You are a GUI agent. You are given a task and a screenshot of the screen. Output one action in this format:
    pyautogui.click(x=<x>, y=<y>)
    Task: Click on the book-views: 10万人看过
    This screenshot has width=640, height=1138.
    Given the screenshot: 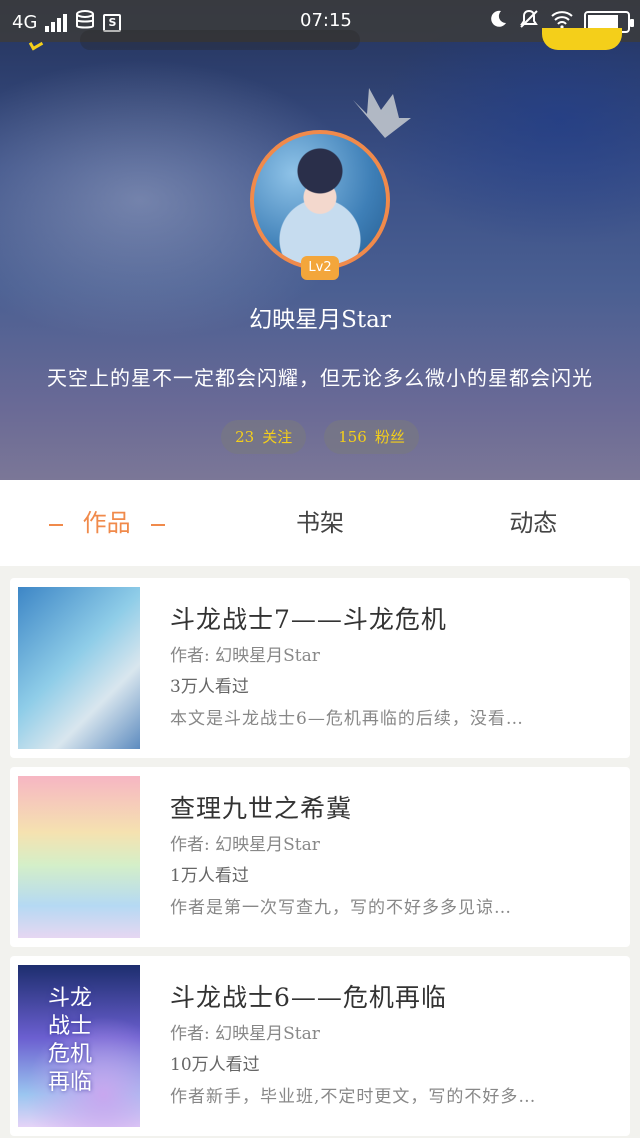 What is the action you would take?
    pyautogui.click(x=215, y=1065)
    